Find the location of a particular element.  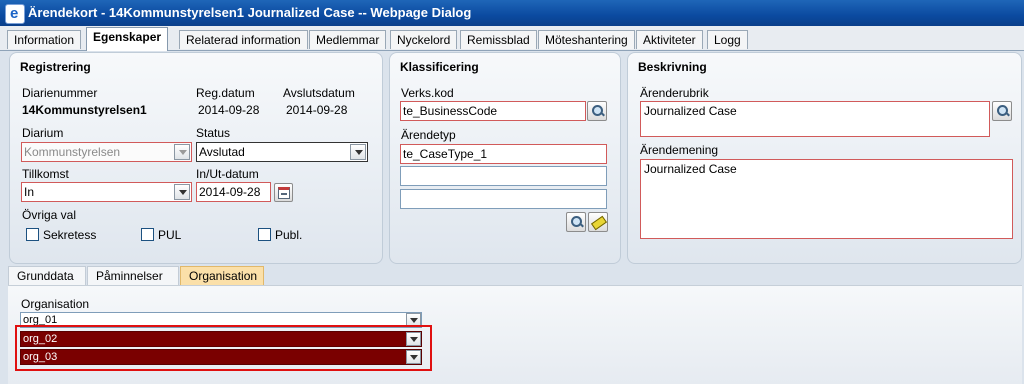

diarium-select: Kommunstyrelsen is located at coordinates (106, 152).